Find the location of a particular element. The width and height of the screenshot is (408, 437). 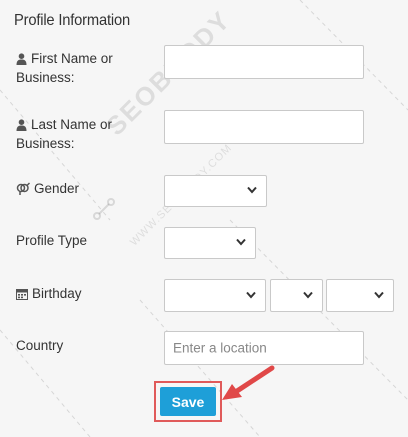

first-name-label: First Name or Business: is located at coordinates (64, 68).